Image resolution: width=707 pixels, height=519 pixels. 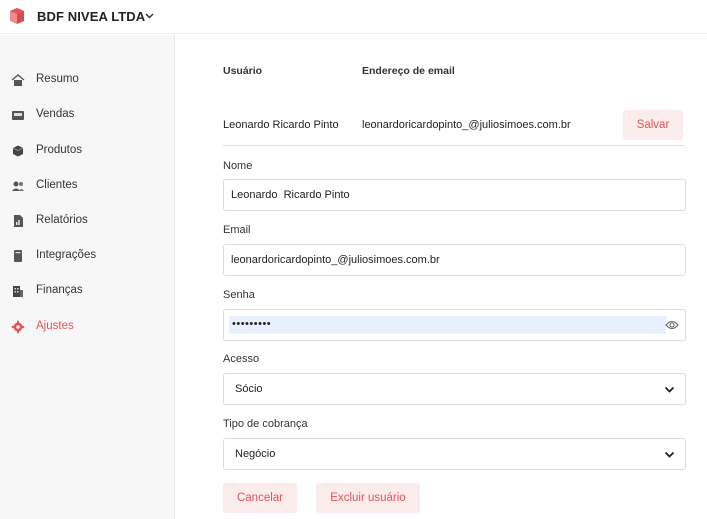 I want to click on user-name-cell: Leonardo Ricardo Pinto, so click(x=281, y=125).